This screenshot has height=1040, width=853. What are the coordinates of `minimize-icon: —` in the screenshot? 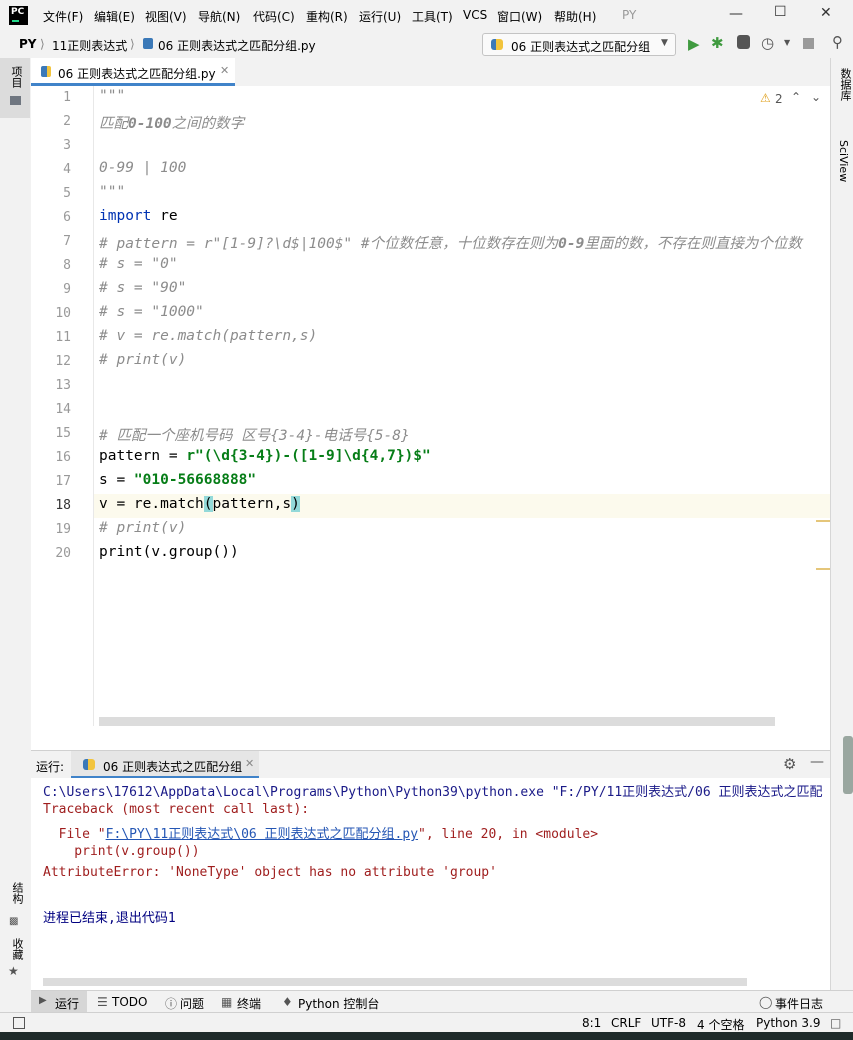 It's located at (736, 14).